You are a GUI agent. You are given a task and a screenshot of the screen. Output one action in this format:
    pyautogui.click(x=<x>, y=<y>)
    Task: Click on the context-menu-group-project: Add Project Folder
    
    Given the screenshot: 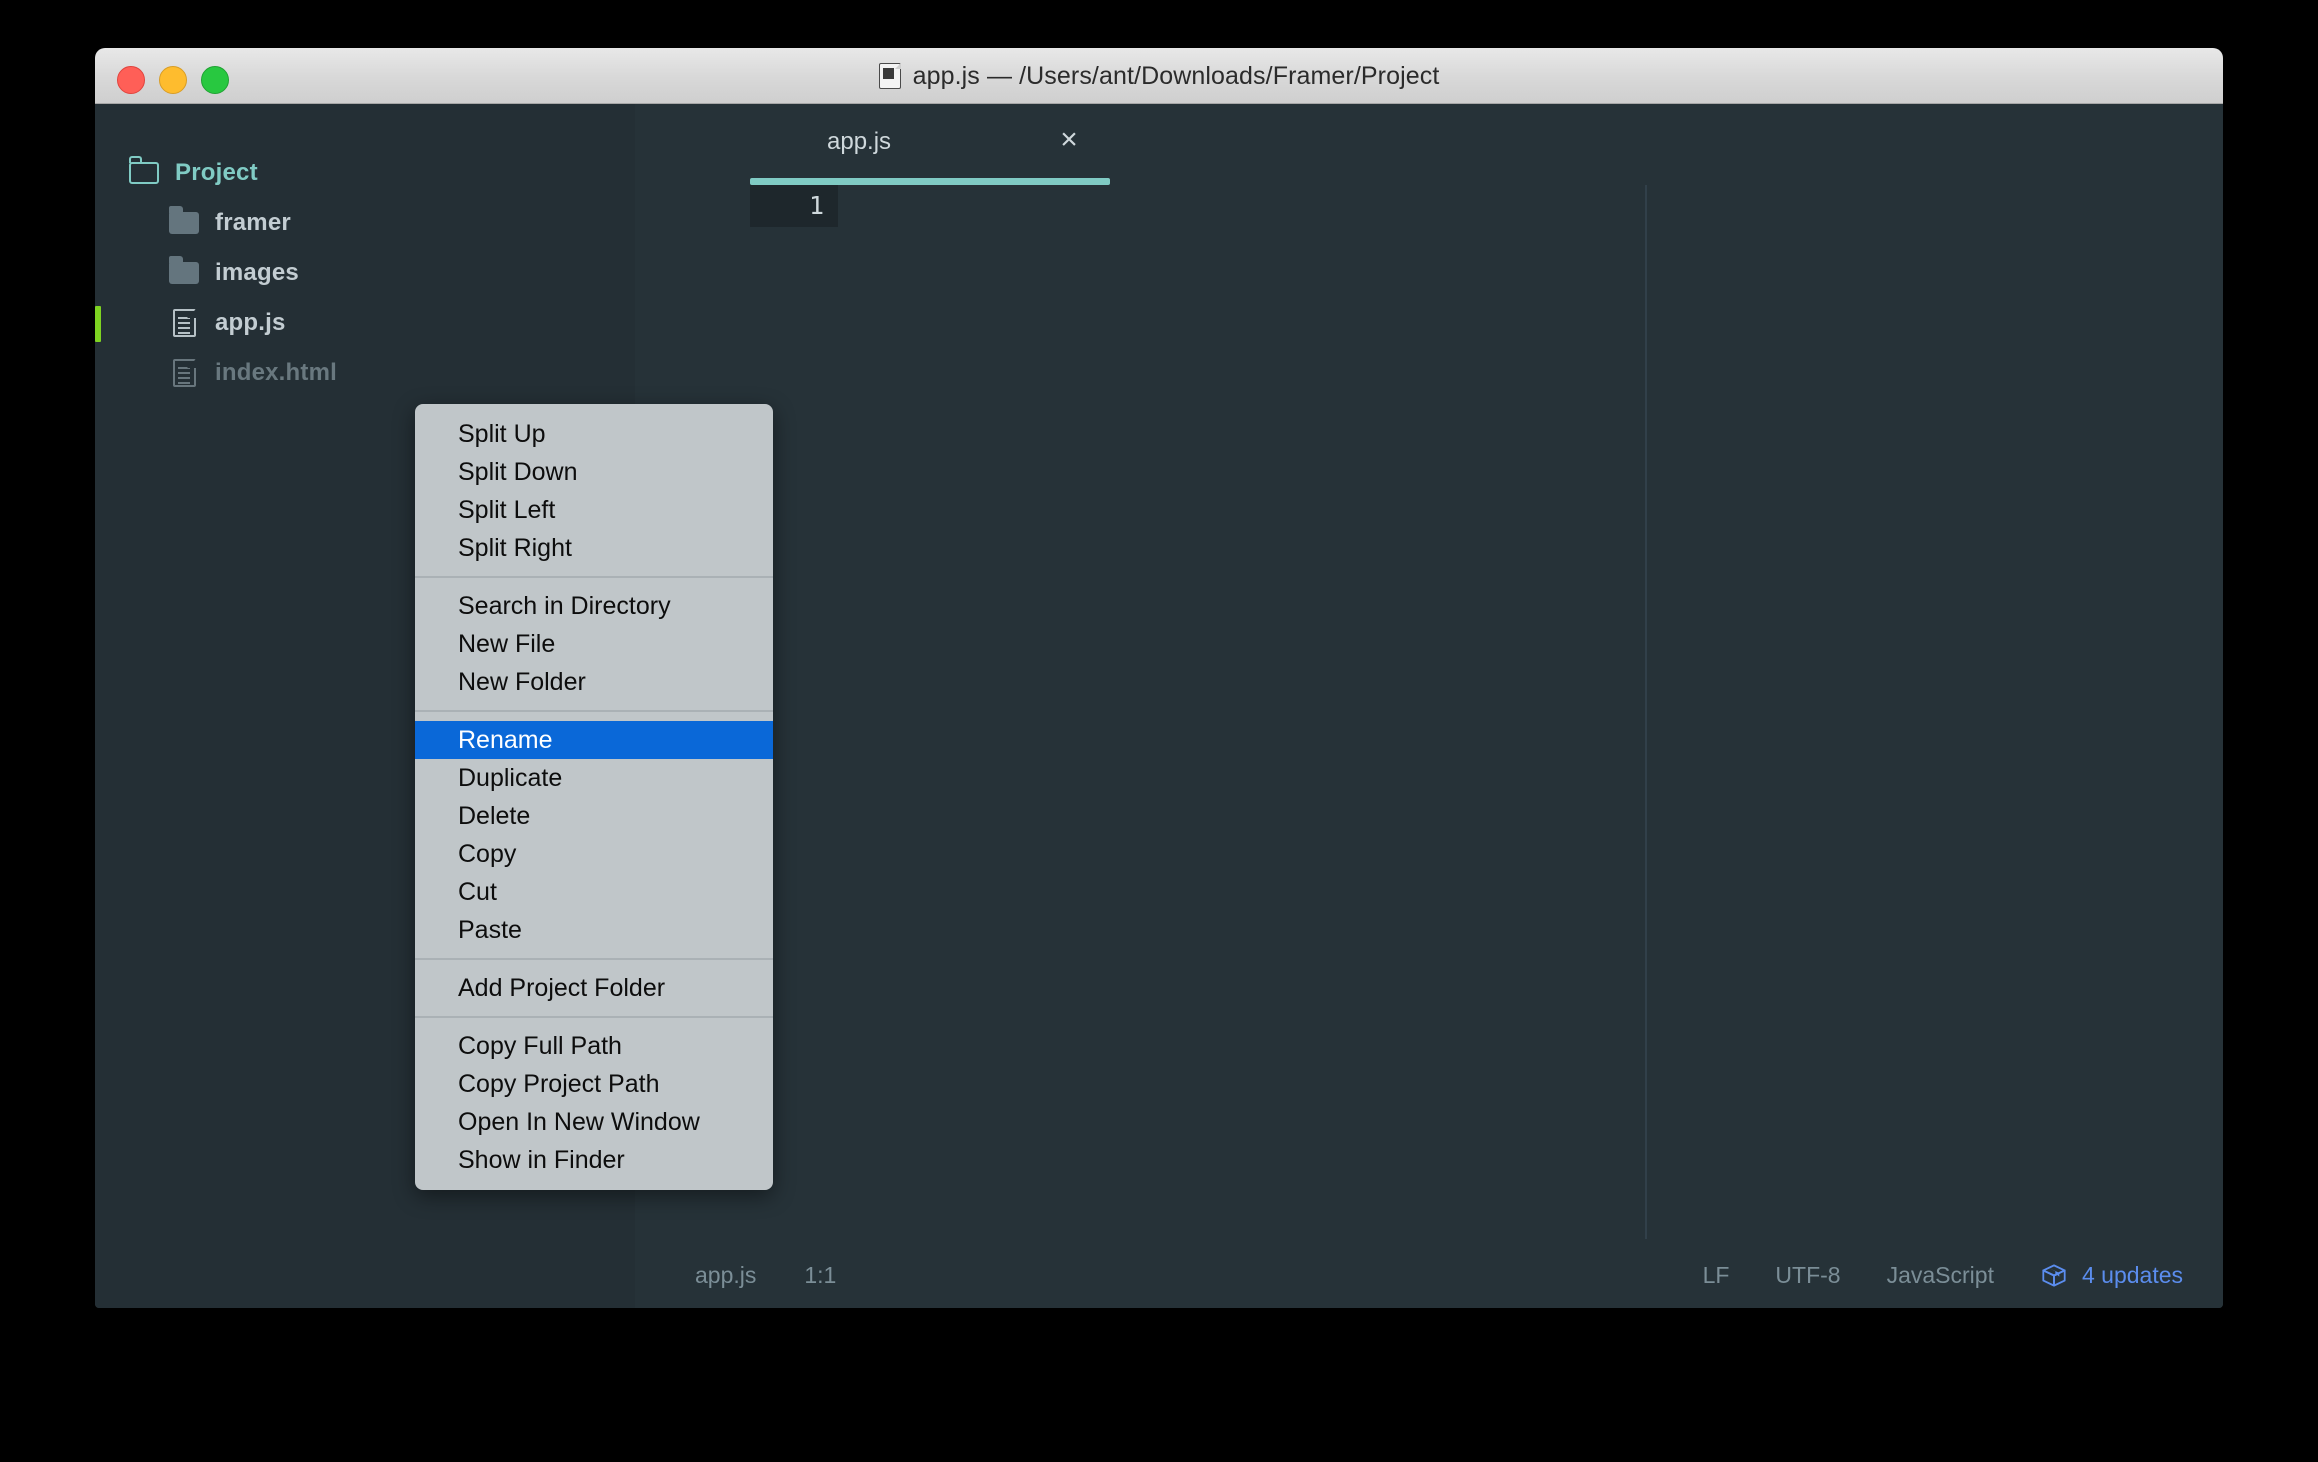 What is the action you would take?
    pyautogui.click(x=594, y=988)
    